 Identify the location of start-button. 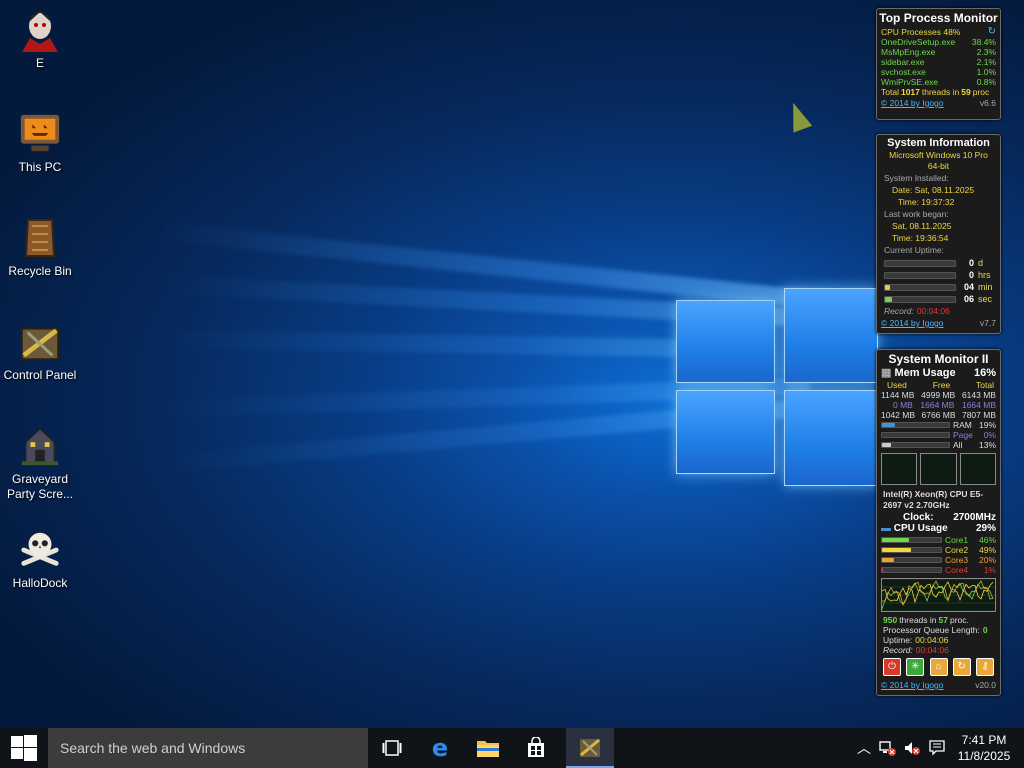
(24, 748).